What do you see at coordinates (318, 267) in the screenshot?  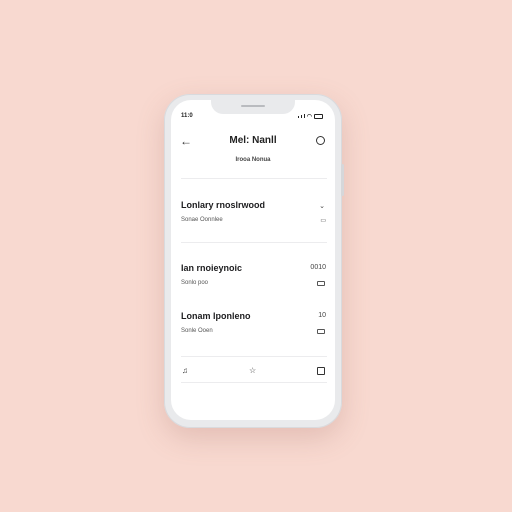 I see `list-item-value: 0010` at bounding box center [318, 267].